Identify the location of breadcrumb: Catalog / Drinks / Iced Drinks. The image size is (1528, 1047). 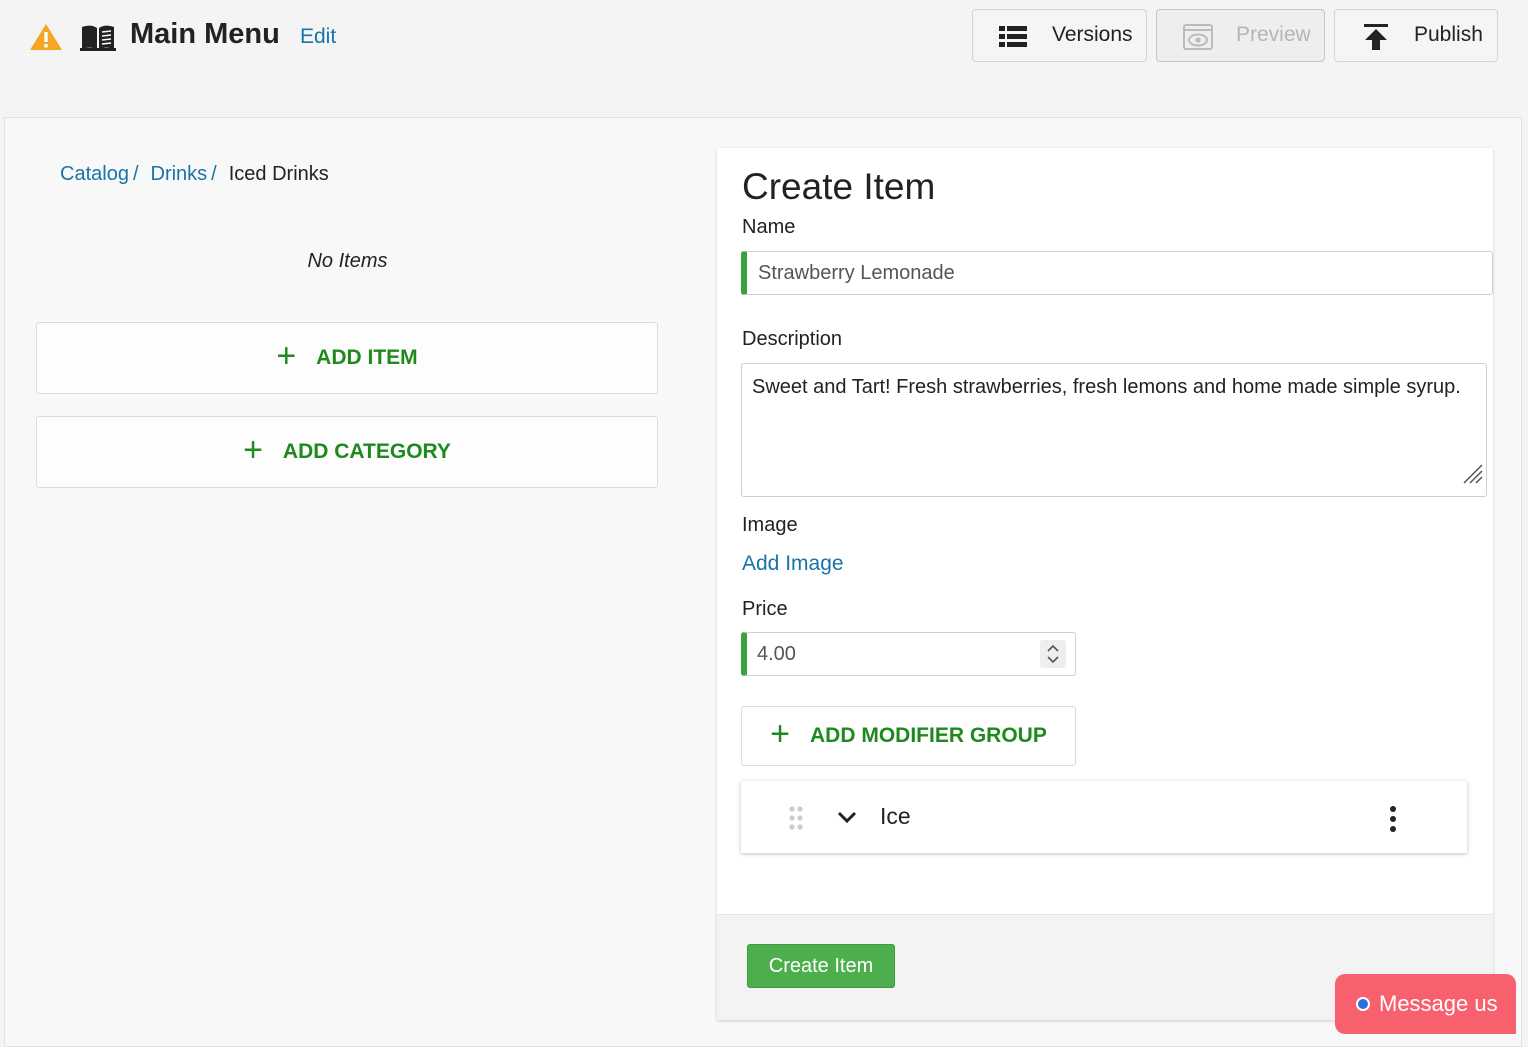
(194, 174).